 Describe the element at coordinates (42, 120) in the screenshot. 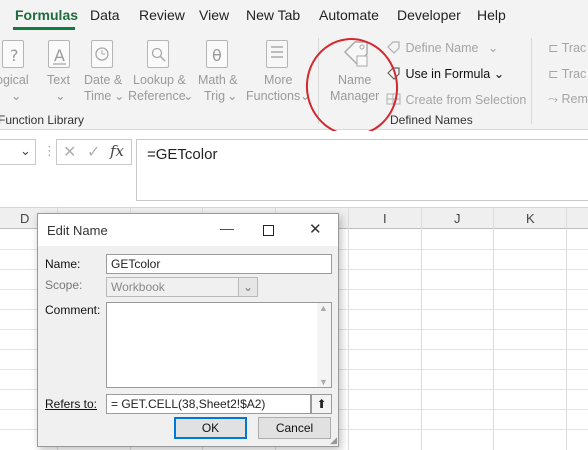

I see `function-library-group-label: Function Library` at that location.